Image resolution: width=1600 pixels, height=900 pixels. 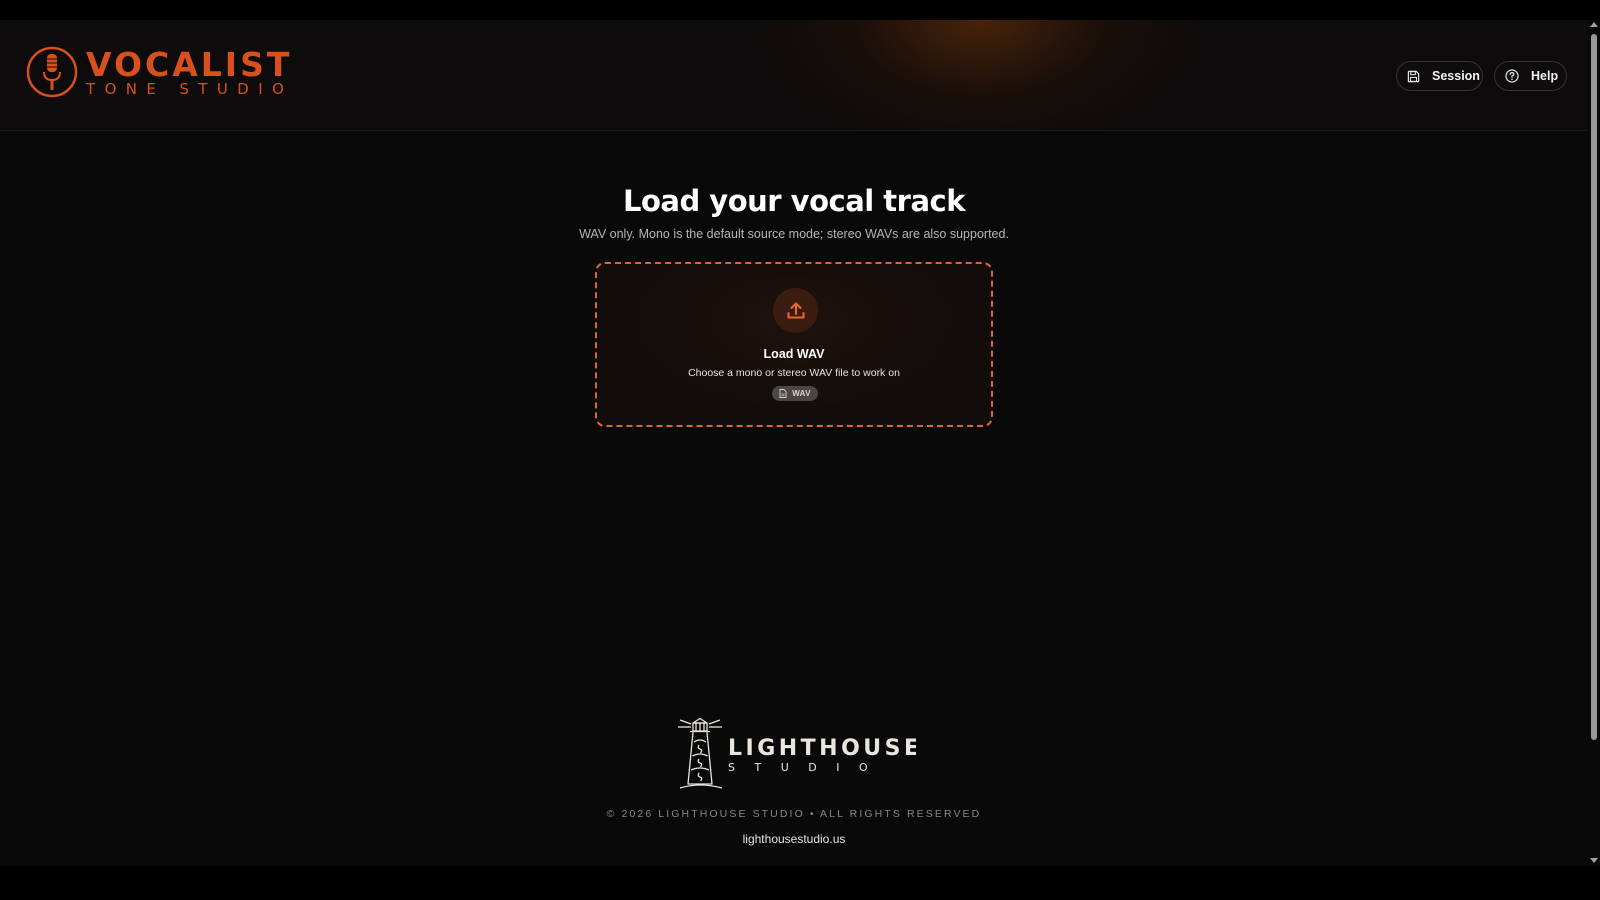 I want to click on vertical-scrollbar, so click(x=1594, y=443).